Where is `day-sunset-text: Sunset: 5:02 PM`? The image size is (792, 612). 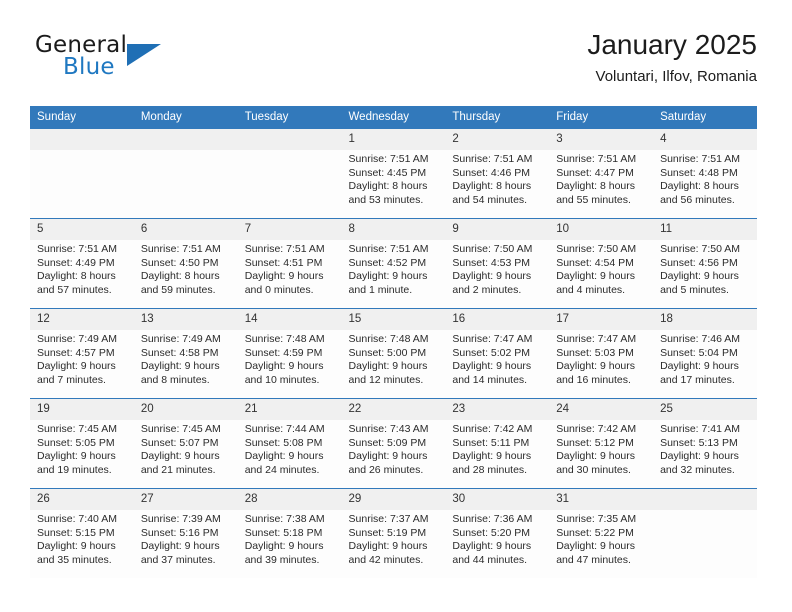 day-sunset-text: Sunset: 5:02 PM is located at coordinates (491, 352).